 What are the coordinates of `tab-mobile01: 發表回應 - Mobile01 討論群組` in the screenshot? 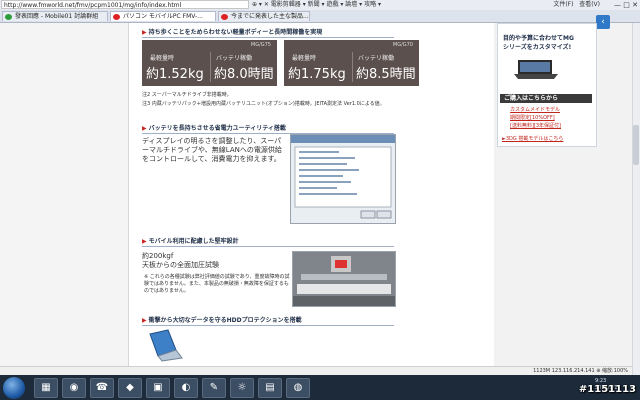 It's located at (55, 16).